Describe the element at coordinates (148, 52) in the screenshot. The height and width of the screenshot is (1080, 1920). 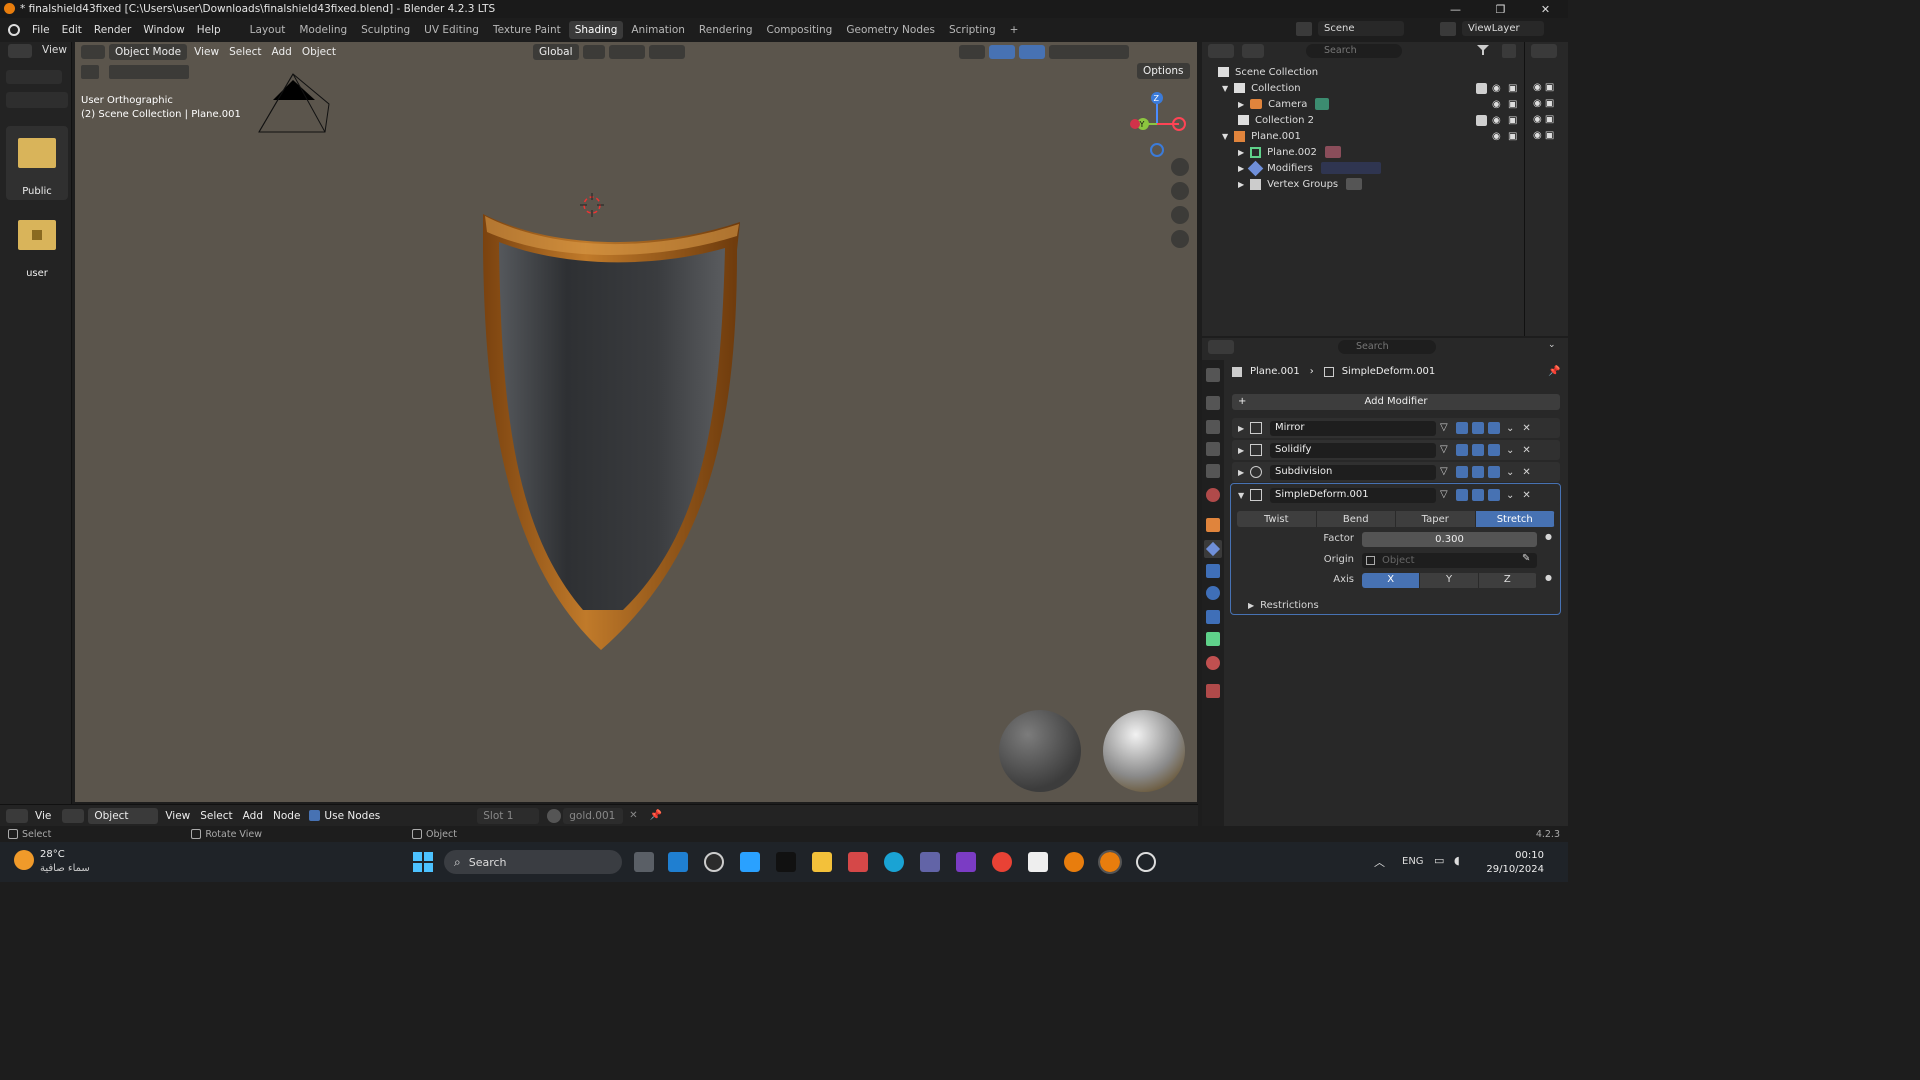
I see `mode-selector: Object Mode` at that location.